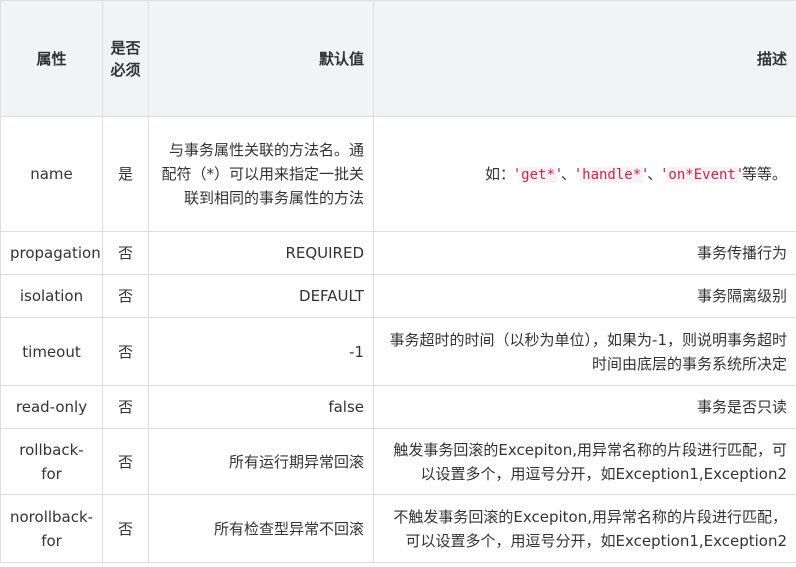 The image size is (796, 567). I want to click on header-attribute: 属性, so click(51, 58).